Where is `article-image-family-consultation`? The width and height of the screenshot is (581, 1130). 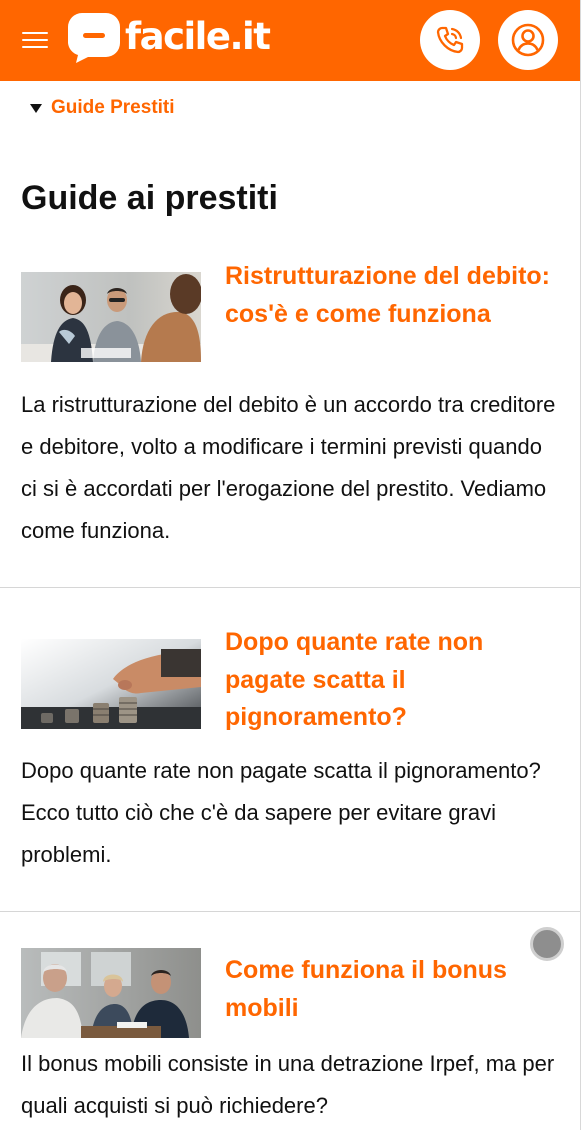 article-image-family-consultation is located at coordinates (111, 993).